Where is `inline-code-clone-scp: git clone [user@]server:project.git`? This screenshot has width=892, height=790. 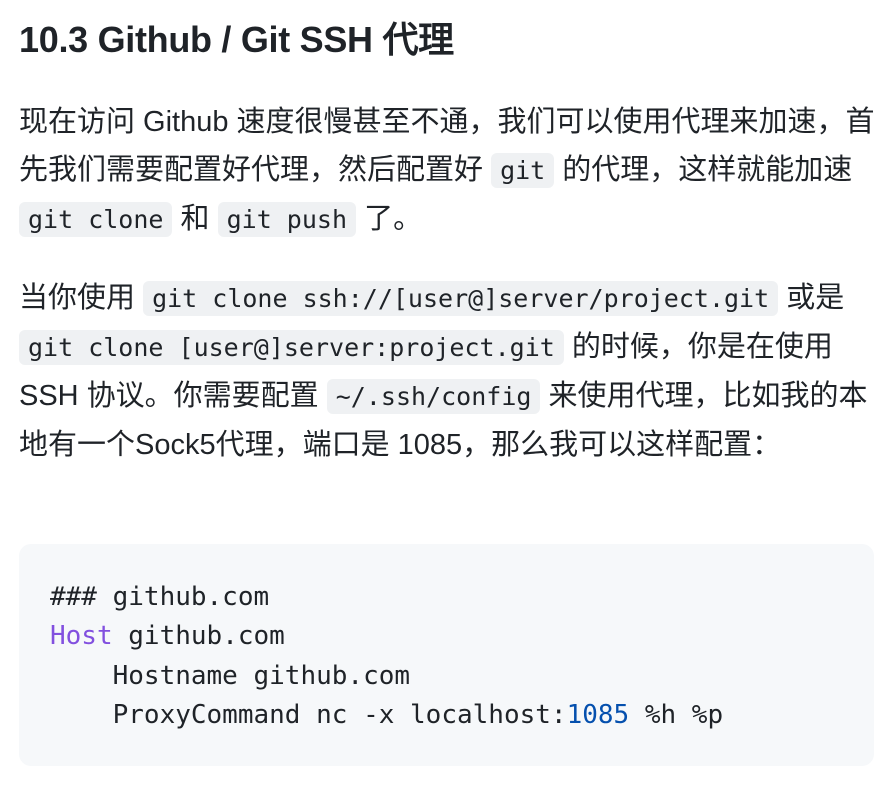 inline-code-clone-scp: git clone [user@]server:project.git is located at coordinates (291, 347).